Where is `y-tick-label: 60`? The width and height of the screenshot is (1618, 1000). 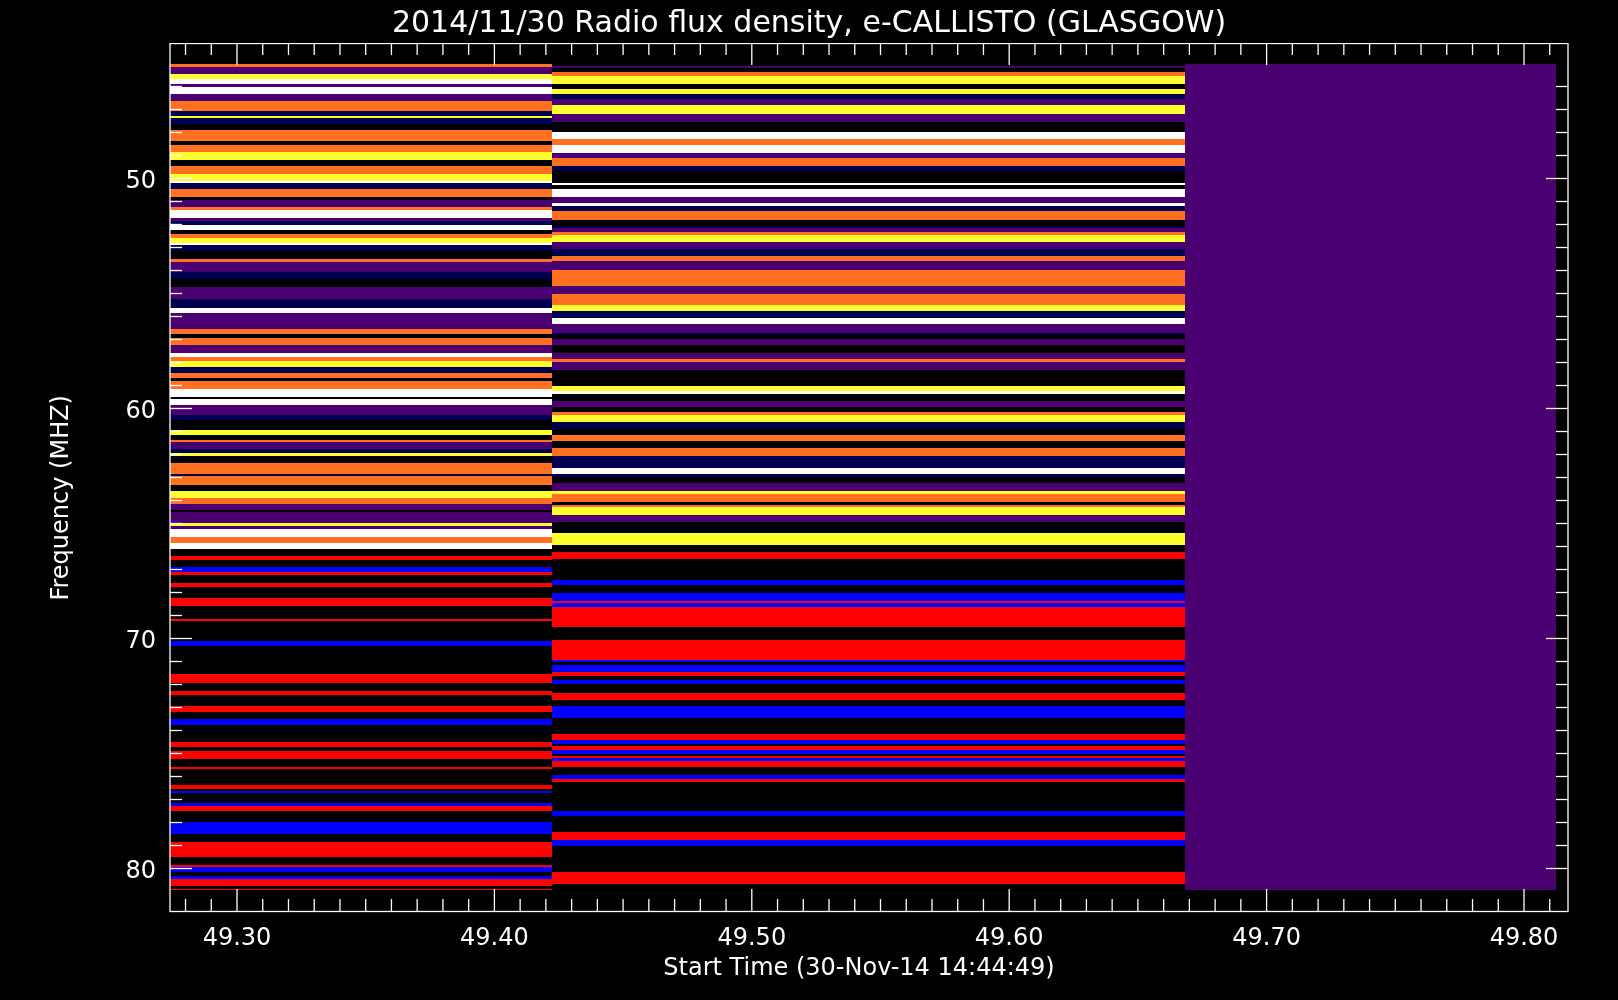
y-tick-label: 60 is located at coordinates (140, 409).